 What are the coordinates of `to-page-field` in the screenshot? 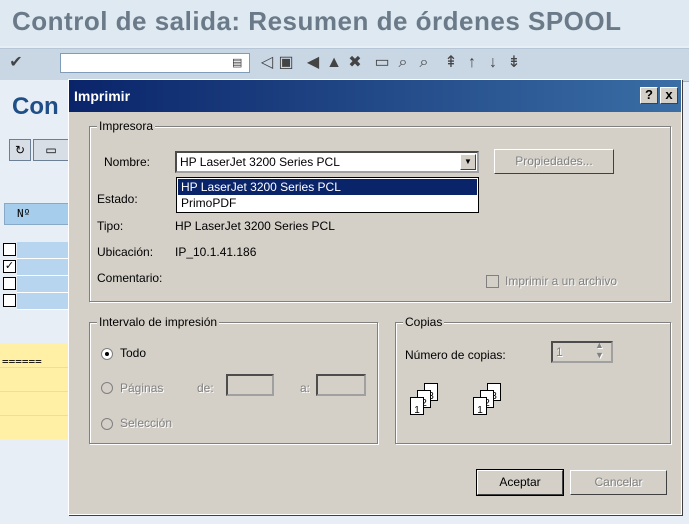 It's located at (341, 385).